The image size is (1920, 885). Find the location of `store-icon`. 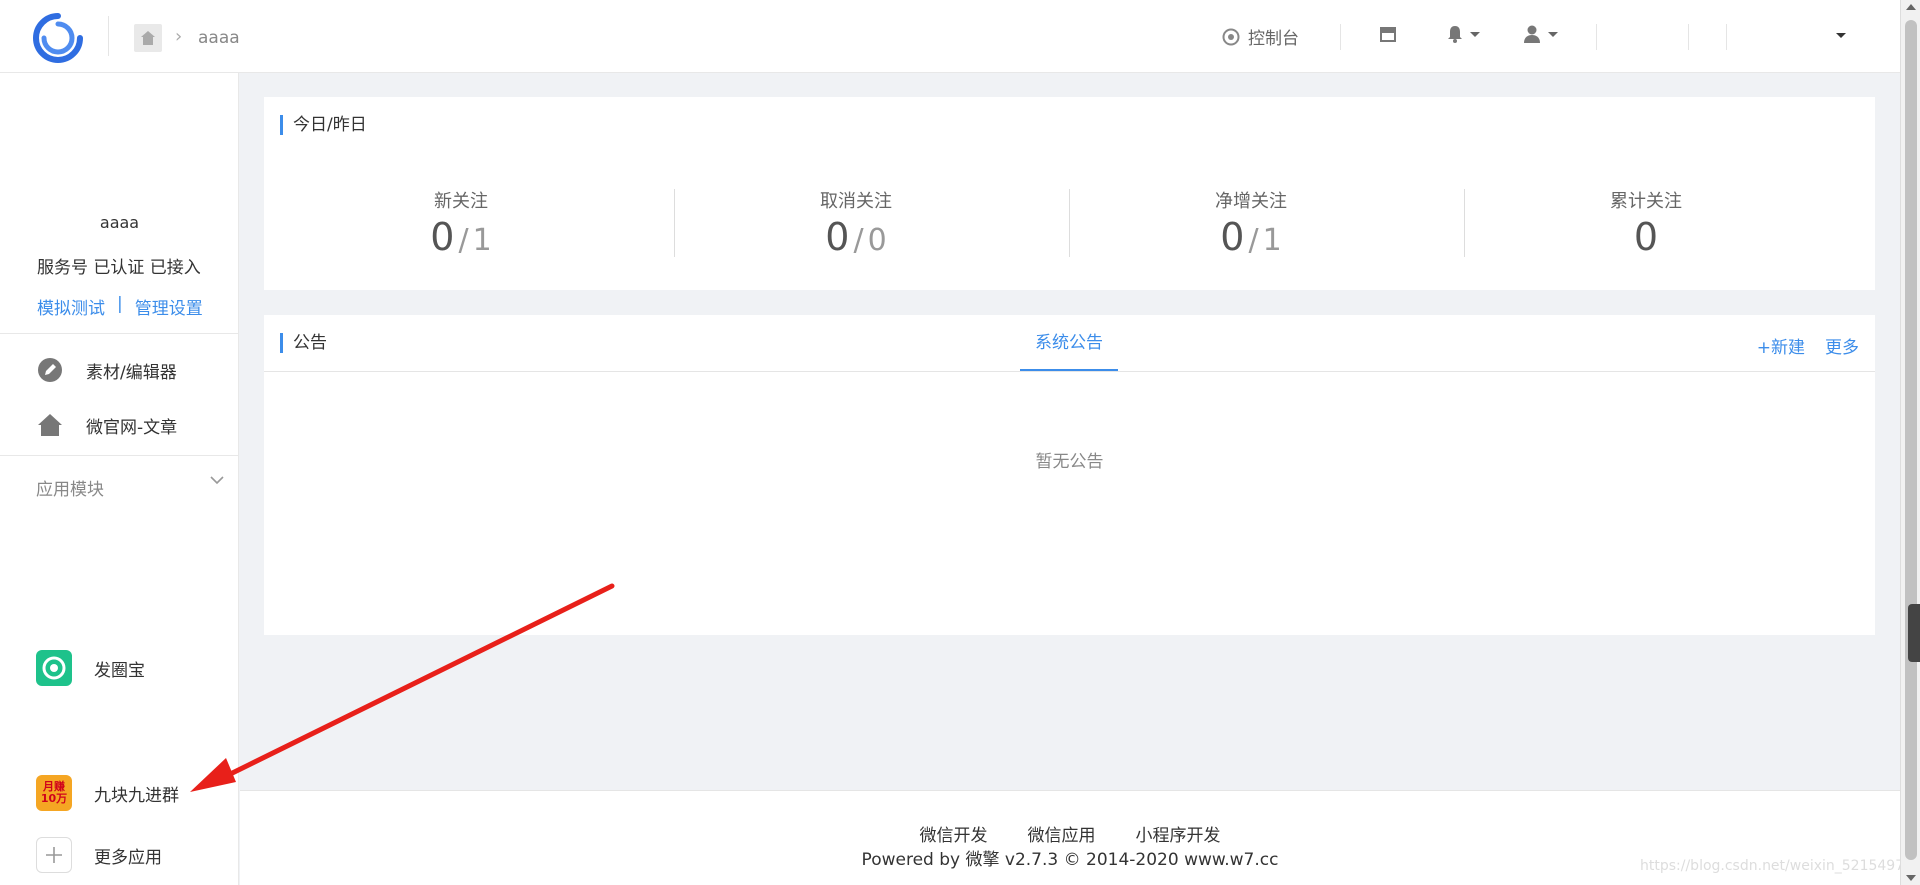

store-icon is located at coordinates (1388, 34).